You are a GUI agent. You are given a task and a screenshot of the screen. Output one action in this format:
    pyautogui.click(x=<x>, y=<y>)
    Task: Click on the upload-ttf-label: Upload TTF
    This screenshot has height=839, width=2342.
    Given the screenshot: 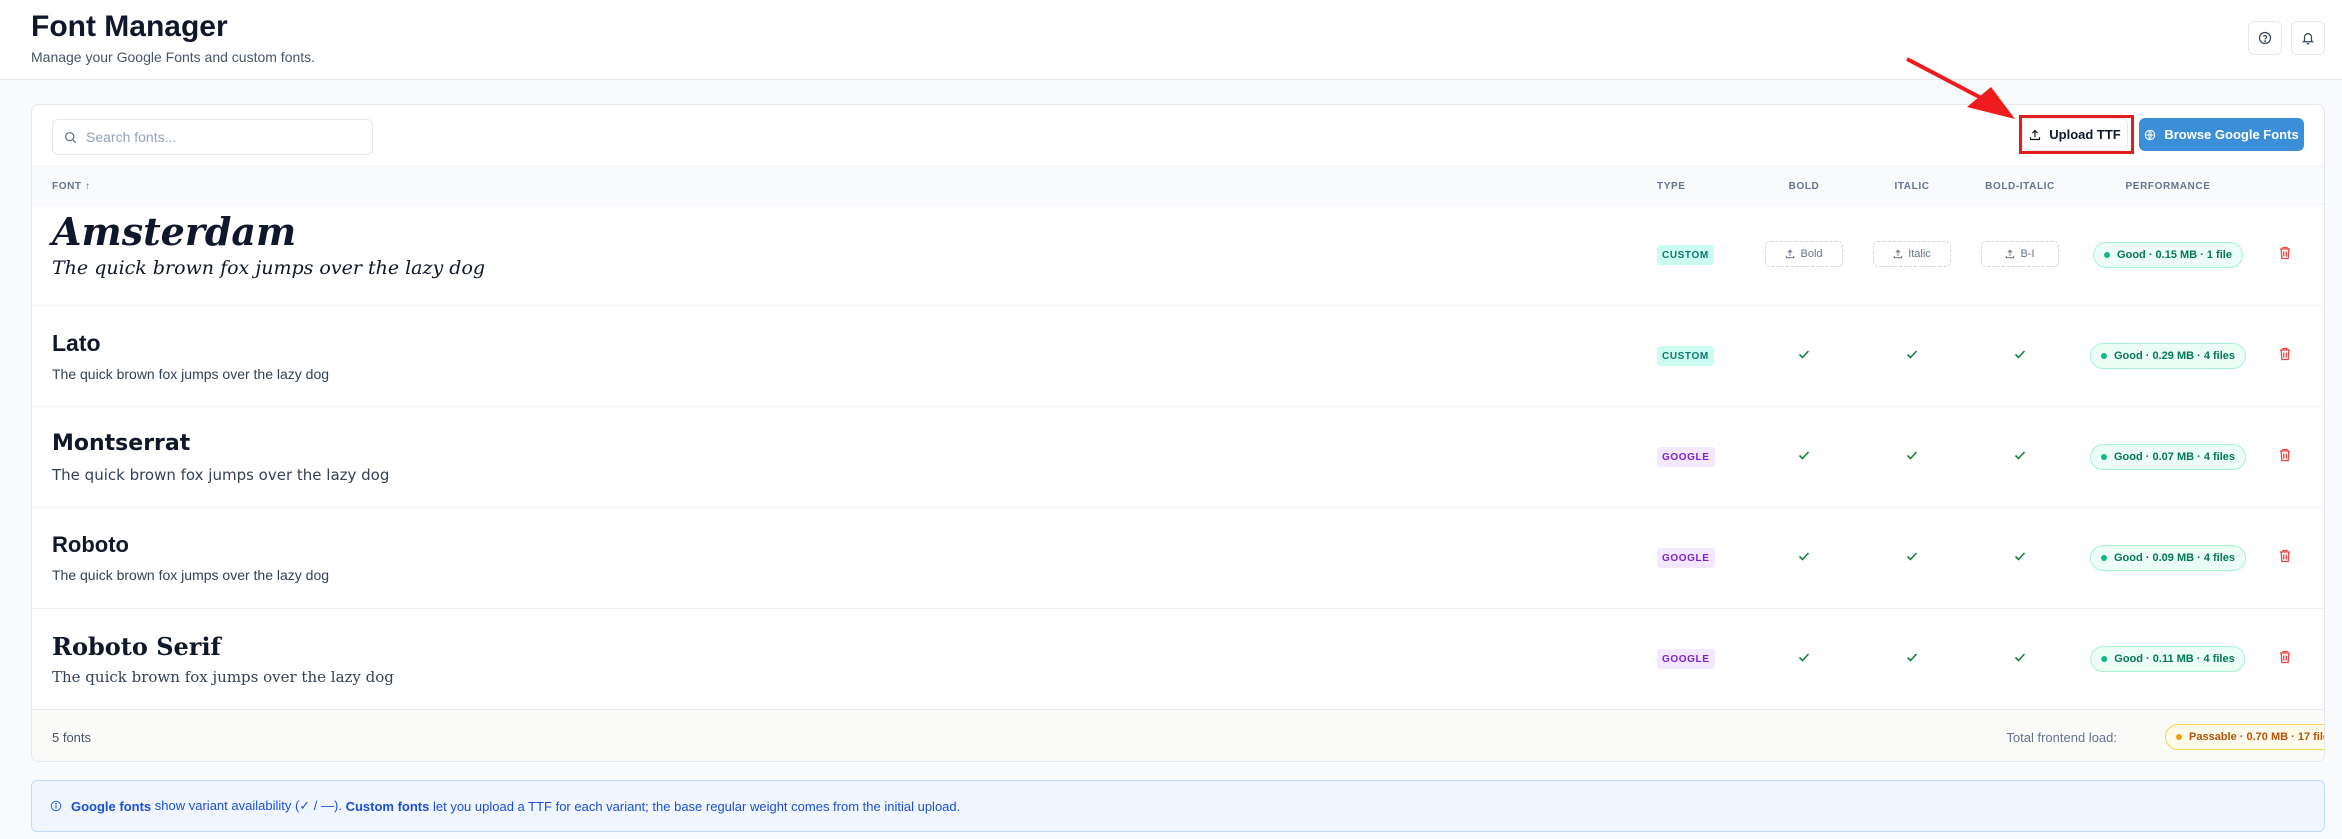 What is the action you would take?
    pyautogui.click(x=2085, y=134)
    